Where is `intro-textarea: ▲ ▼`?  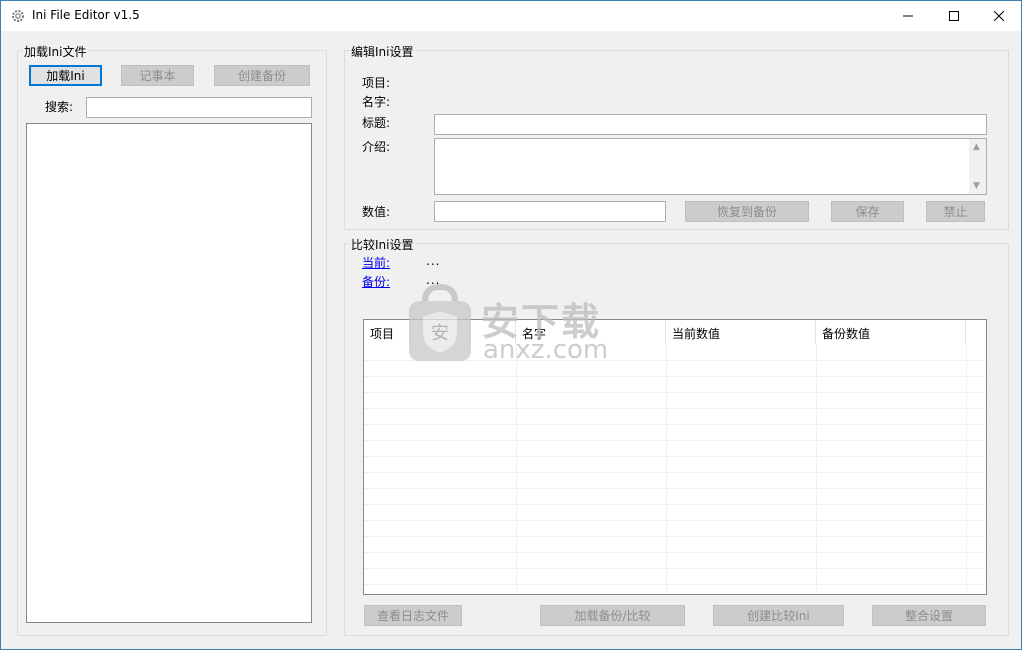
intro-textarea: ▲ ▼ is located at coordinates (710, 166).